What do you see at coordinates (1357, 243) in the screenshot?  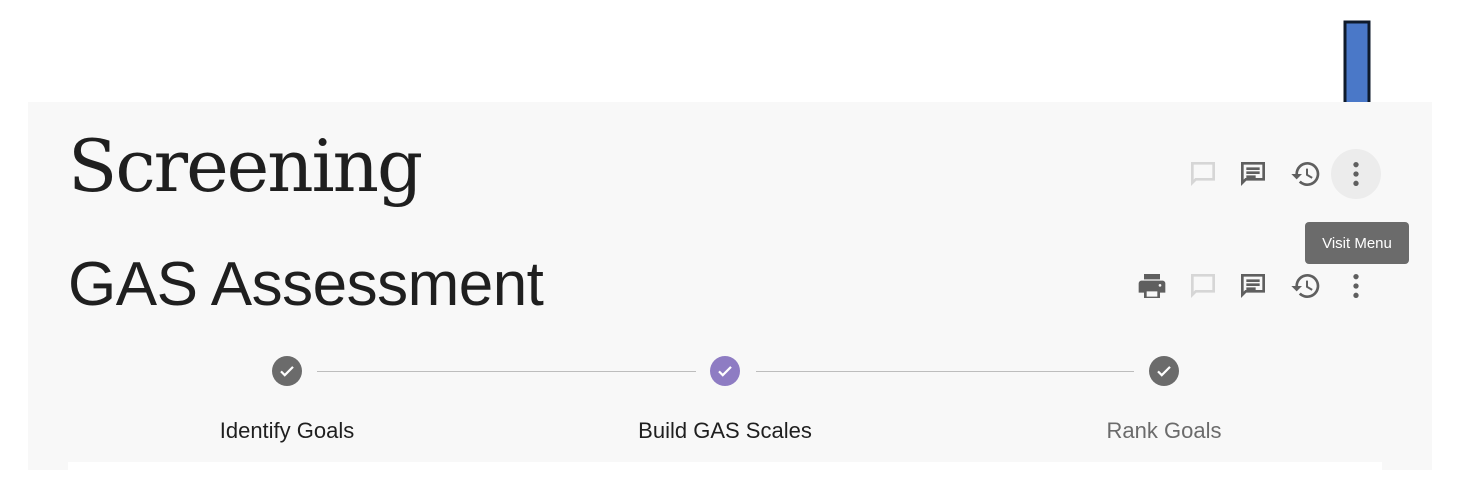 I see `visit-menu-tooltip: Visit Menu` at bounding box center [1357, 243].